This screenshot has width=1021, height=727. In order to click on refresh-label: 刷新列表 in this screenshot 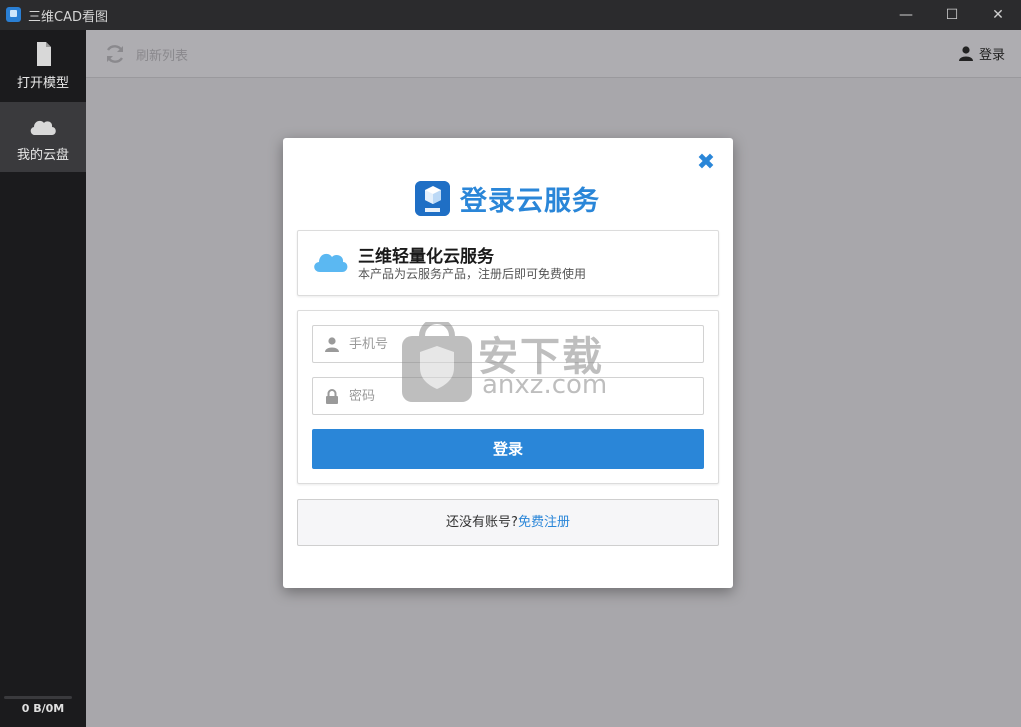, I will do `click(162, 56)`.